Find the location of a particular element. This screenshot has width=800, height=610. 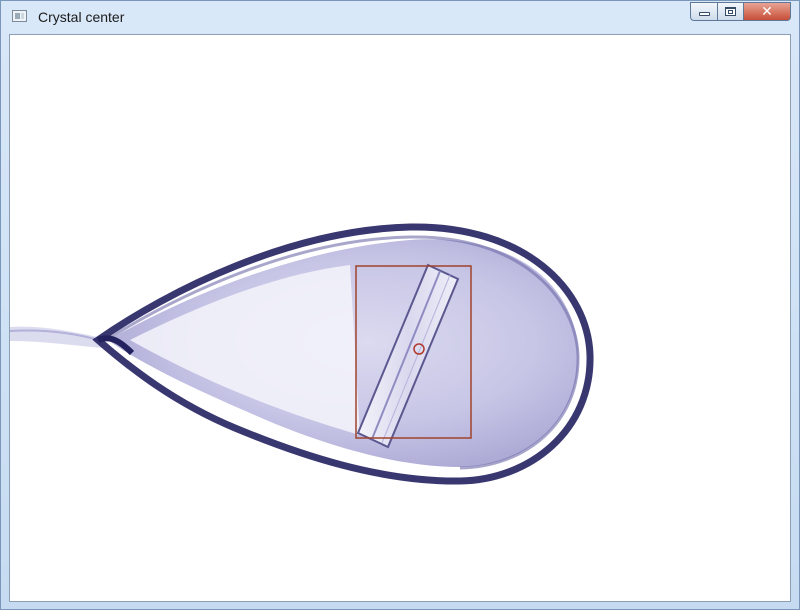

close-icon: ✕ is located at coordinates (767, 11).